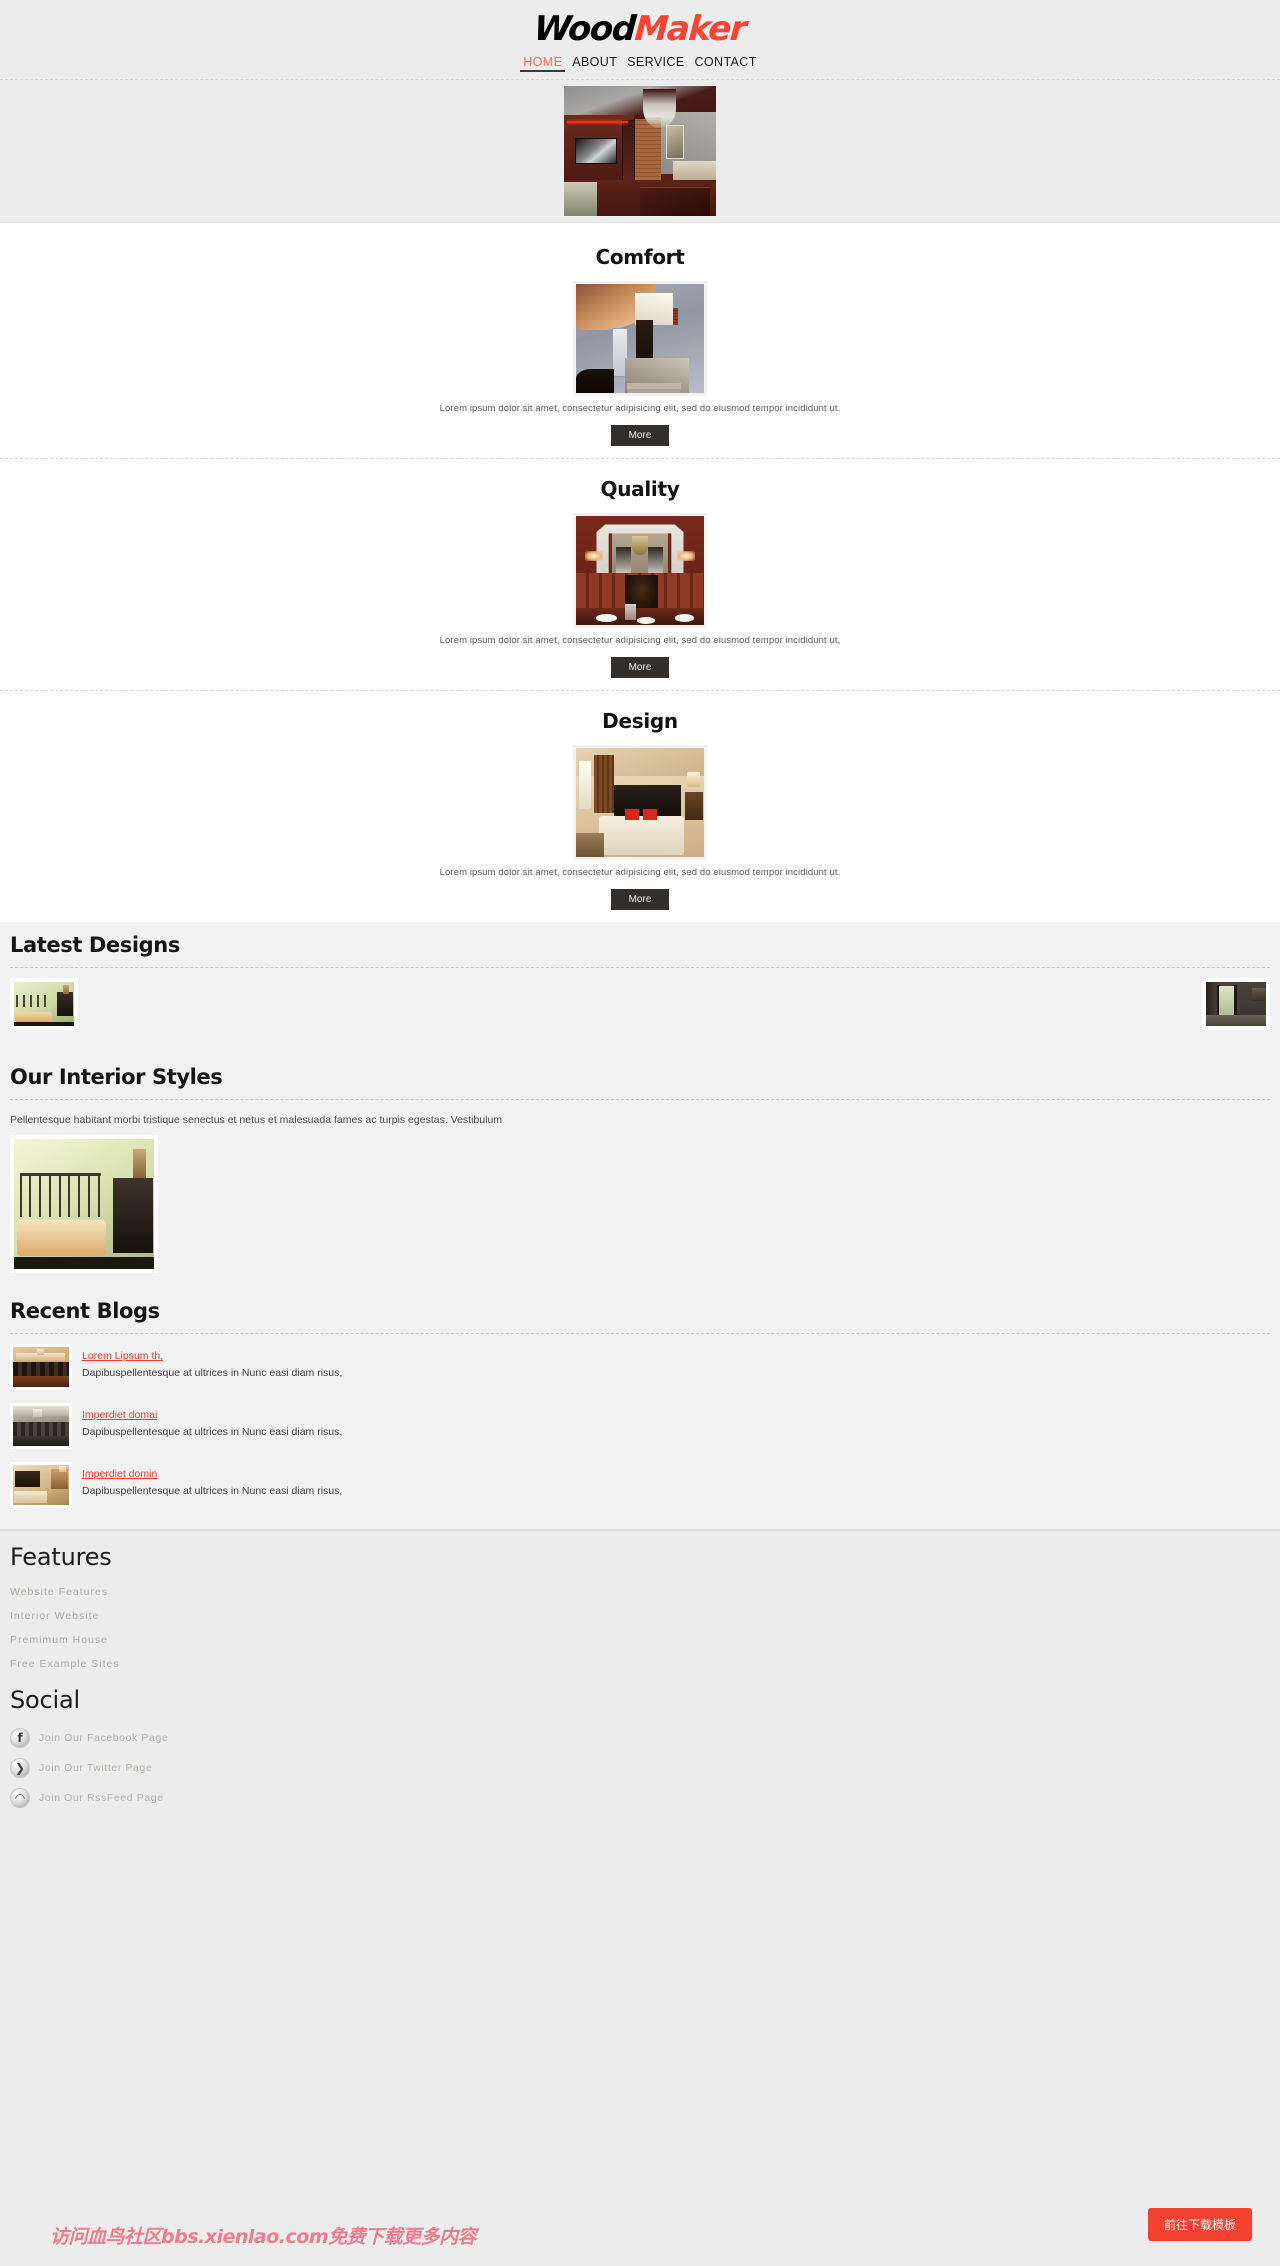  I want to click on site-logo: WoodMaker, so click(640, 24).